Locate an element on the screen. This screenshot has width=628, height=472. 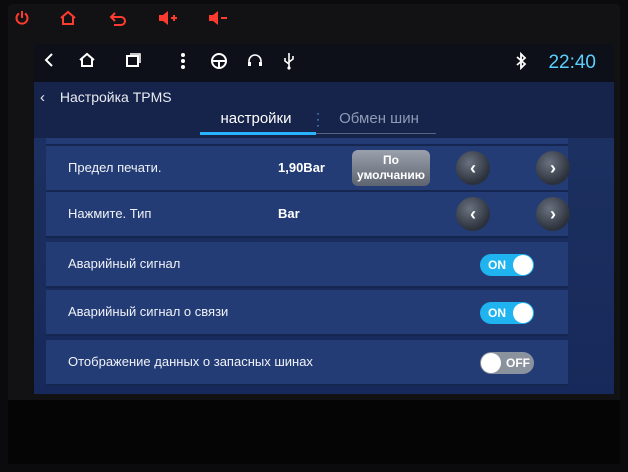
connection-alarm-row: Аварийный сигнал о связи ON is located at coordinates (307, 313).